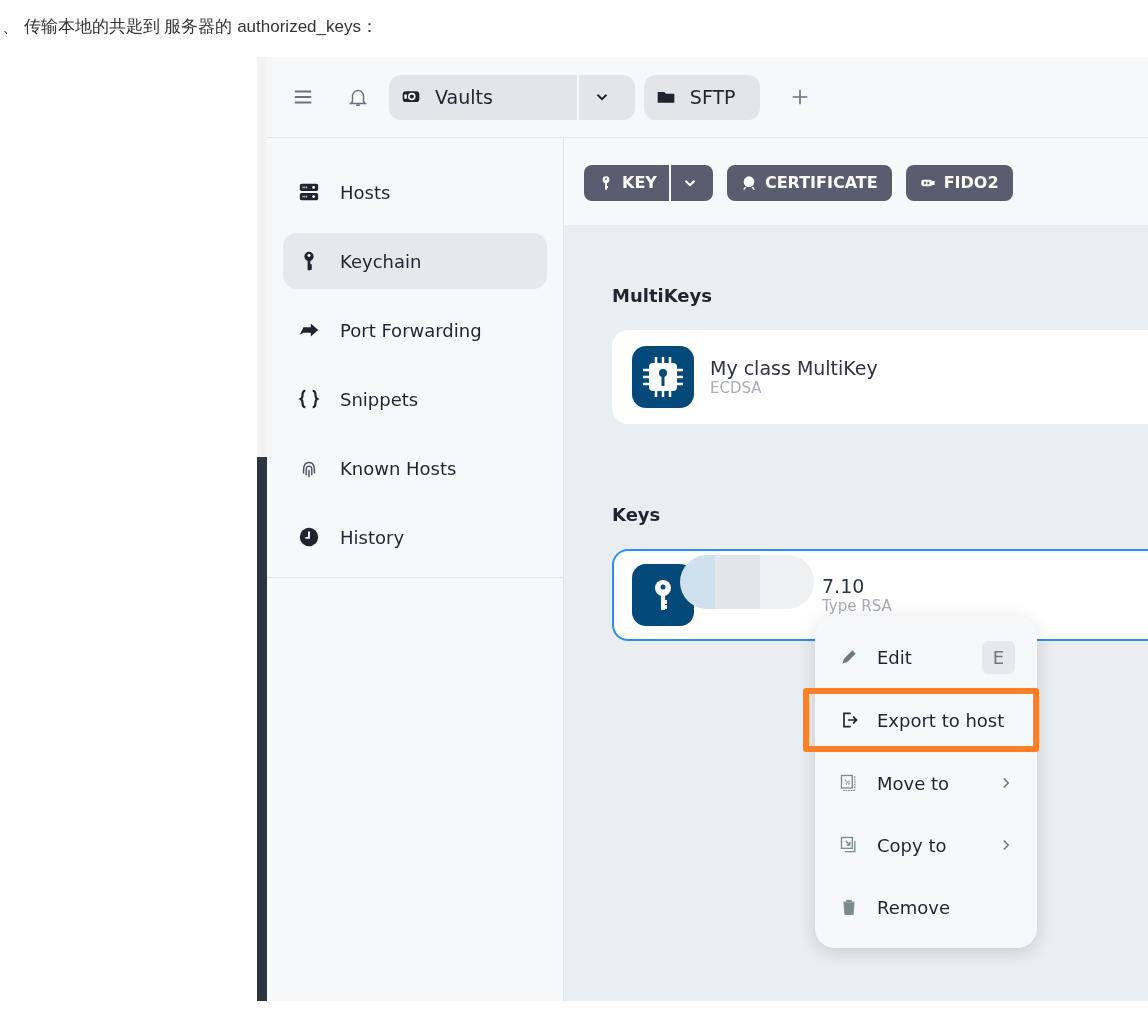  I want to click on vault-tab: SFTP, so click(701, 97).